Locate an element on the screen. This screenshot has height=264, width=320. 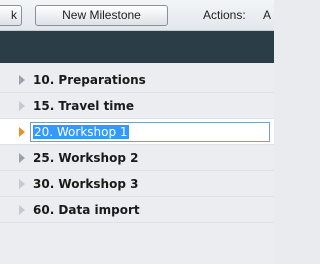
milestone-row: 10. Preparations is located at coordinates (137, 80).